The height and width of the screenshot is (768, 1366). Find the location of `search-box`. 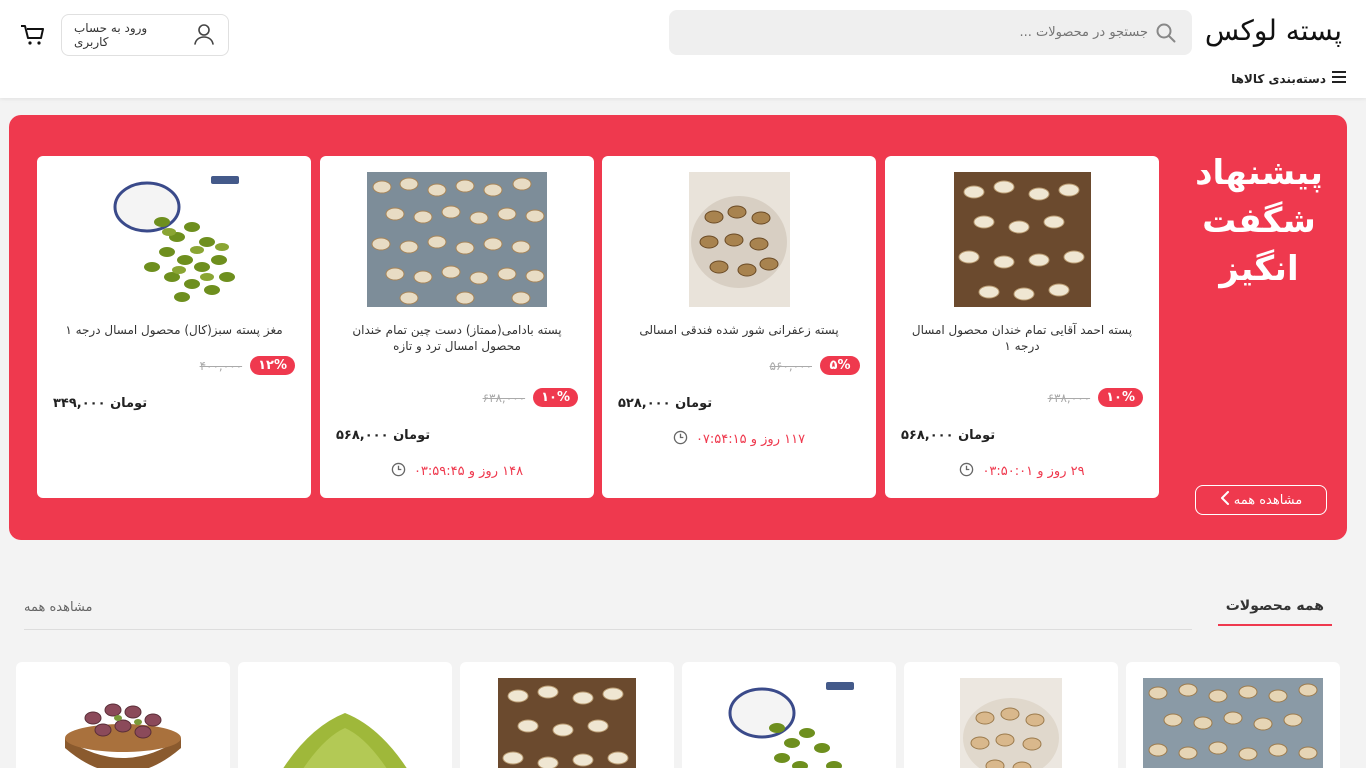

search-box is located at coordinates (930, 32).